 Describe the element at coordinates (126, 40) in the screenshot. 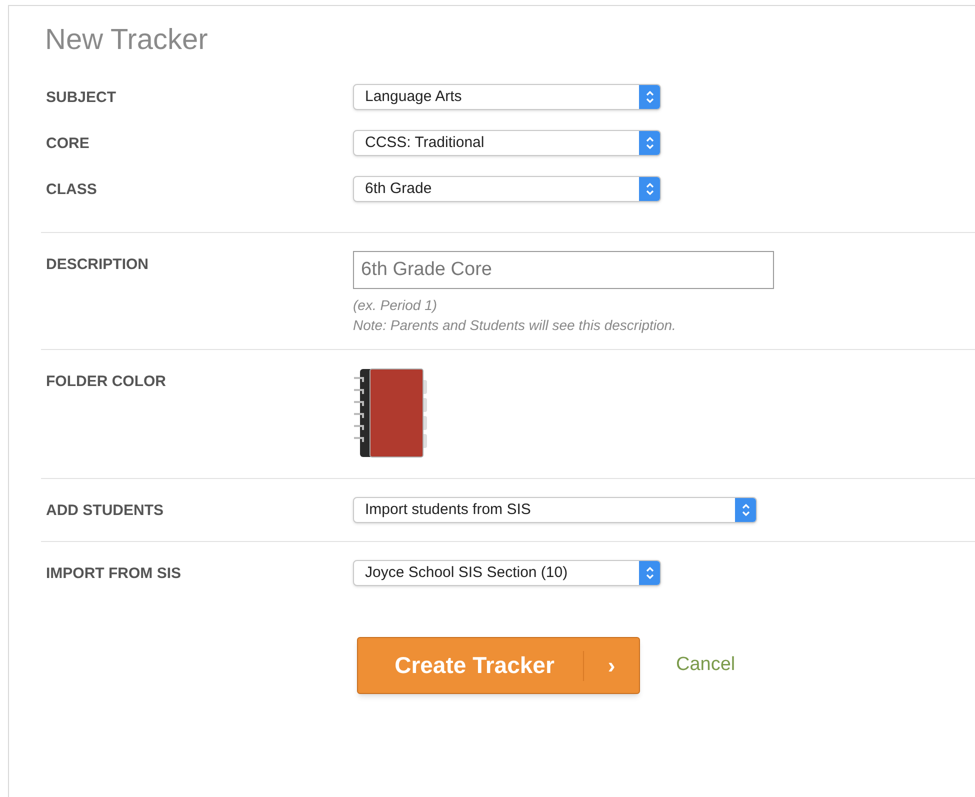

I see `page-title: New Tracker` at that location.